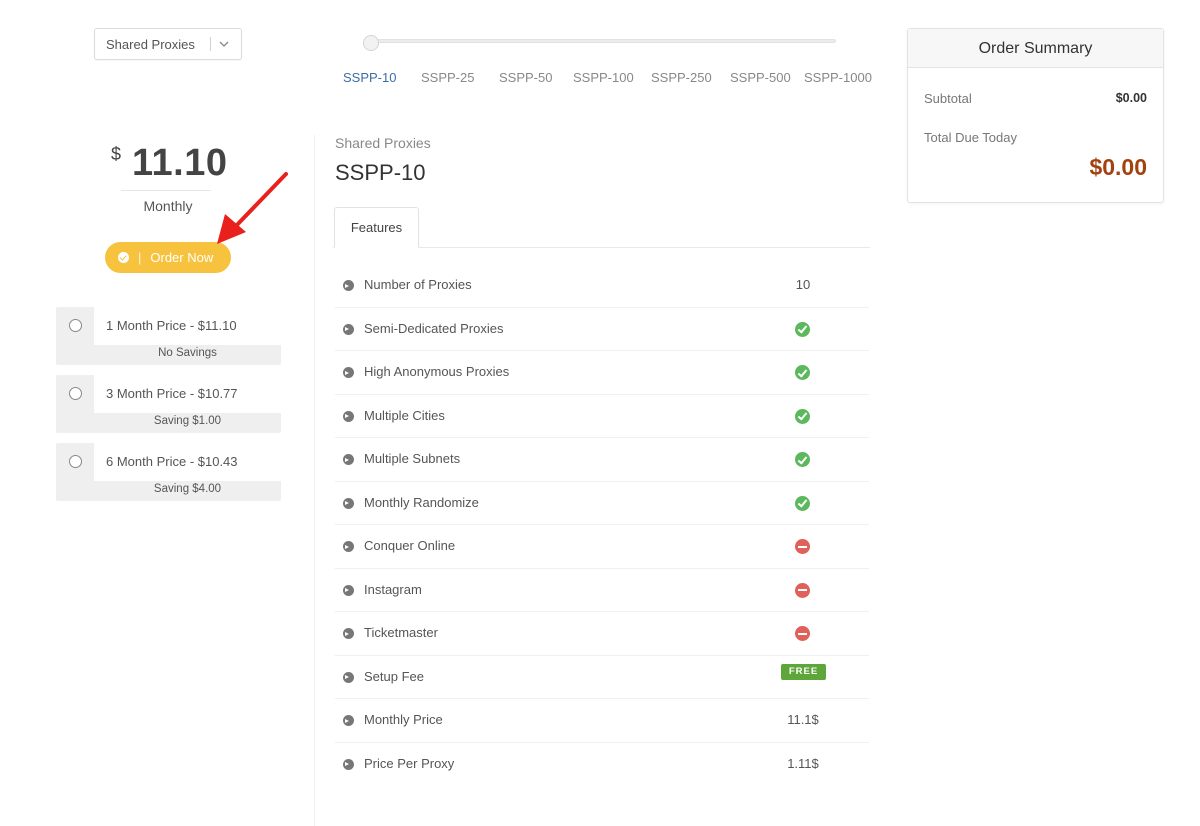 This screenshot has width=1200, height=826. Describe the element at coordinates (1131, 98) in the screenshot. I see `subtotal-value: $0.00` at that location.